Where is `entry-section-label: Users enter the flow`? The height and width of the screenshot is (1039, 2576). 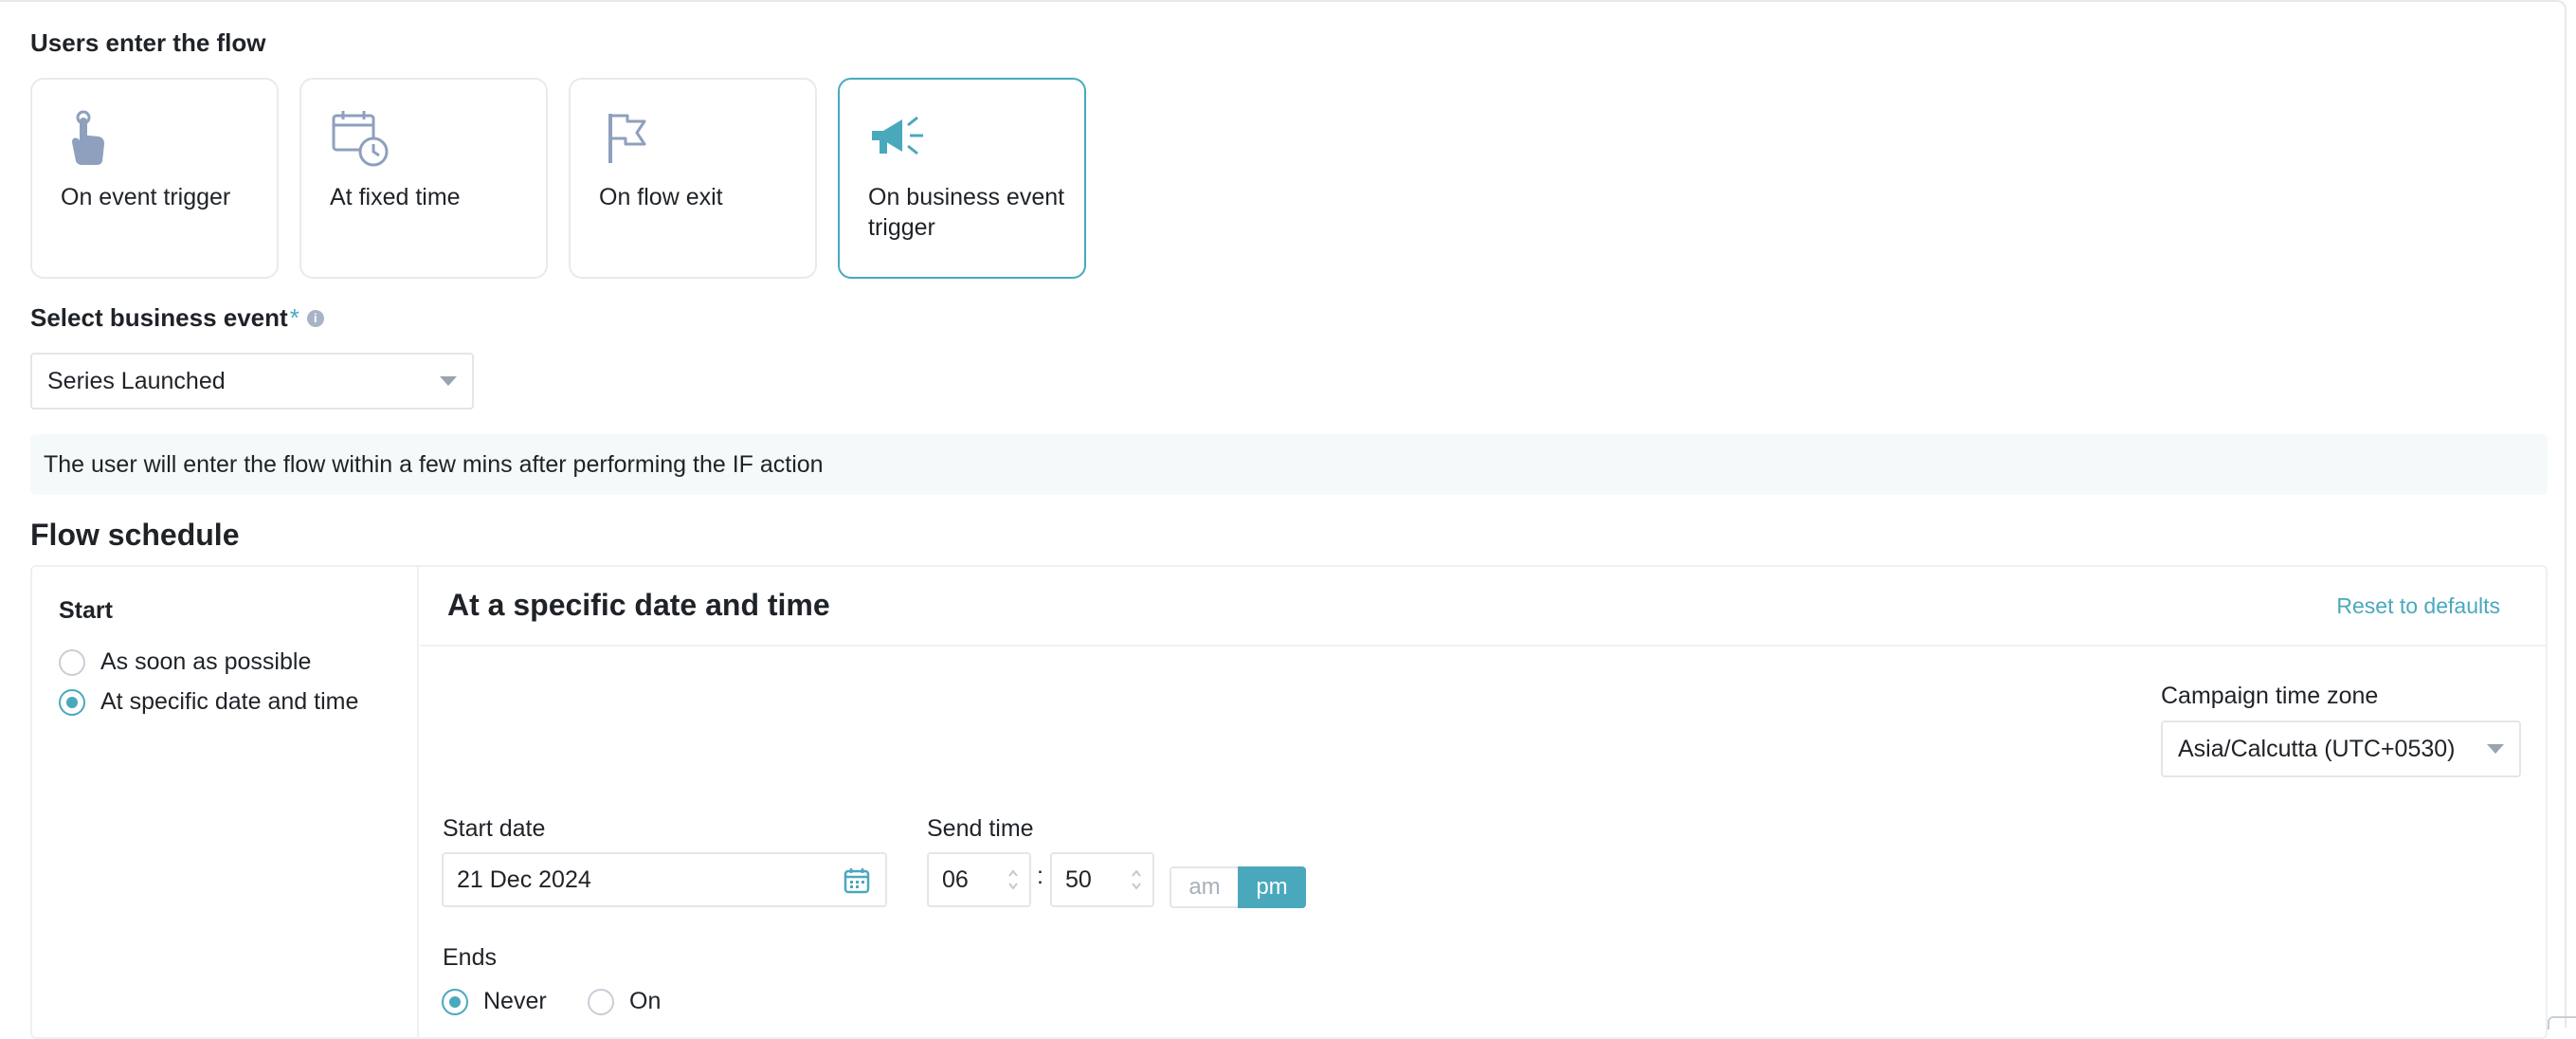 entry-section-label: Users enter the flow is located at coordinates (148, 42).